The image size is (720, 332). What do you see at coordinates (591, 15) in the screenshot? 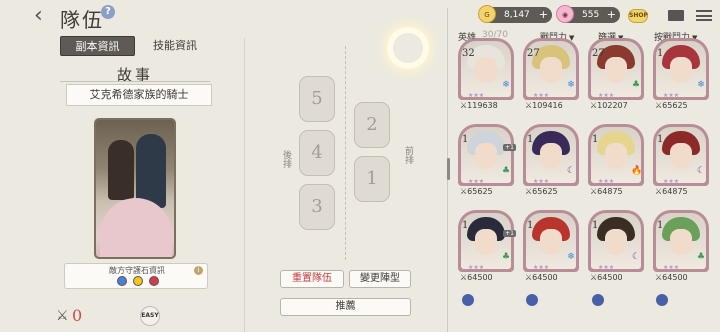
I see `gem-amount: 555` at bounding box center [591, 15].